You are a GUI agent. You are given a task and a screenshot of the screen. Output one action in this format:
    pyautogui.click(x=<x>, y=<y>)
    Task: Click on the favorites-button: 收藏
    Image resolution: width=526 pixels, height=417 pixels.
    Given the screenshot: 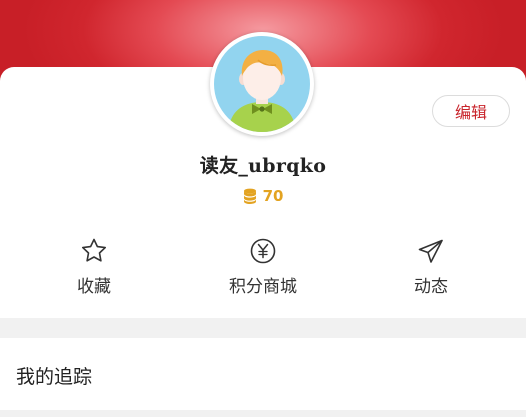 What is the action you would take?
    pyautogui.click(x=94, y=268)
    